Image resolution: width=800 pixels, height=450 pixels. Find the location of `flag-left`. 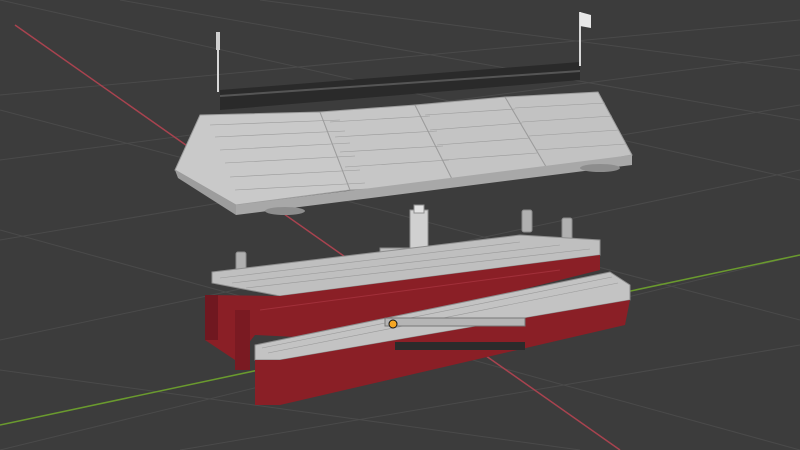

flag-left is located at coordinates (218, 62).